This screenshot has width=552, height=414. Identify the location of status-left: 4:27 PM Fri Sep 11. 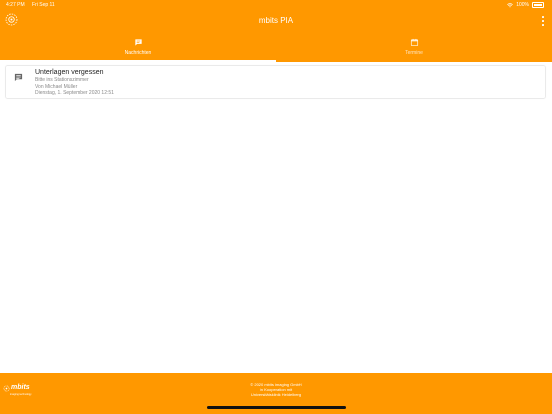
(33, 5).